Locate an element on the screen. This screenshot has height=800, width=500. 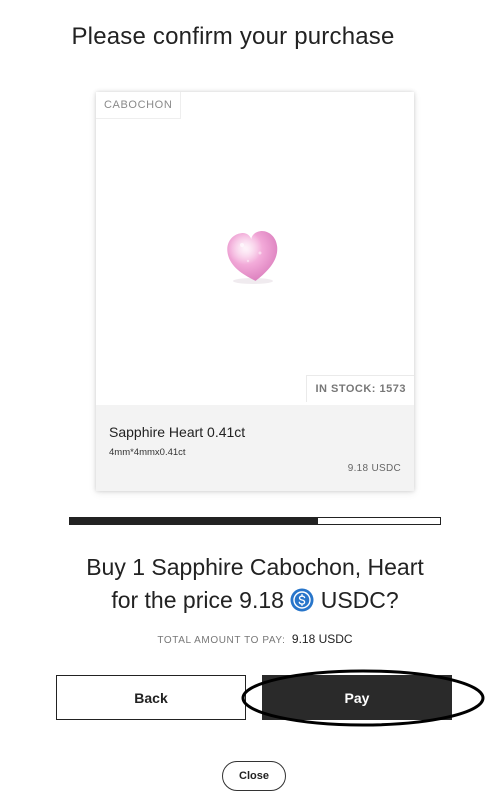
total-amount: TOTAL AMOUNT TO PAY: 9.18 USDC is located at coordinates (250, 639).